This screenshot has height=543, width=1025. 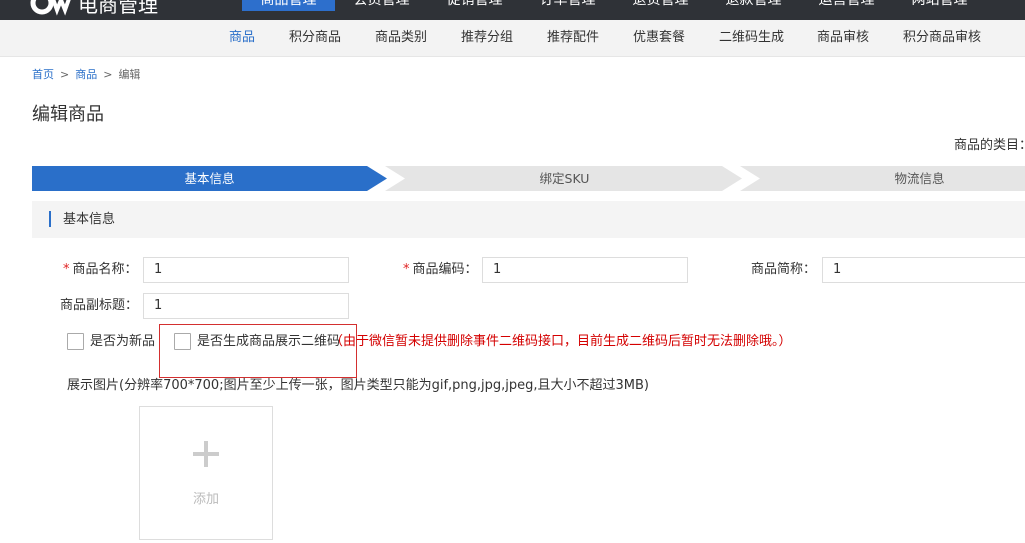 I want to click on subnav-category: 商品类别, so click(x=401, y=38).